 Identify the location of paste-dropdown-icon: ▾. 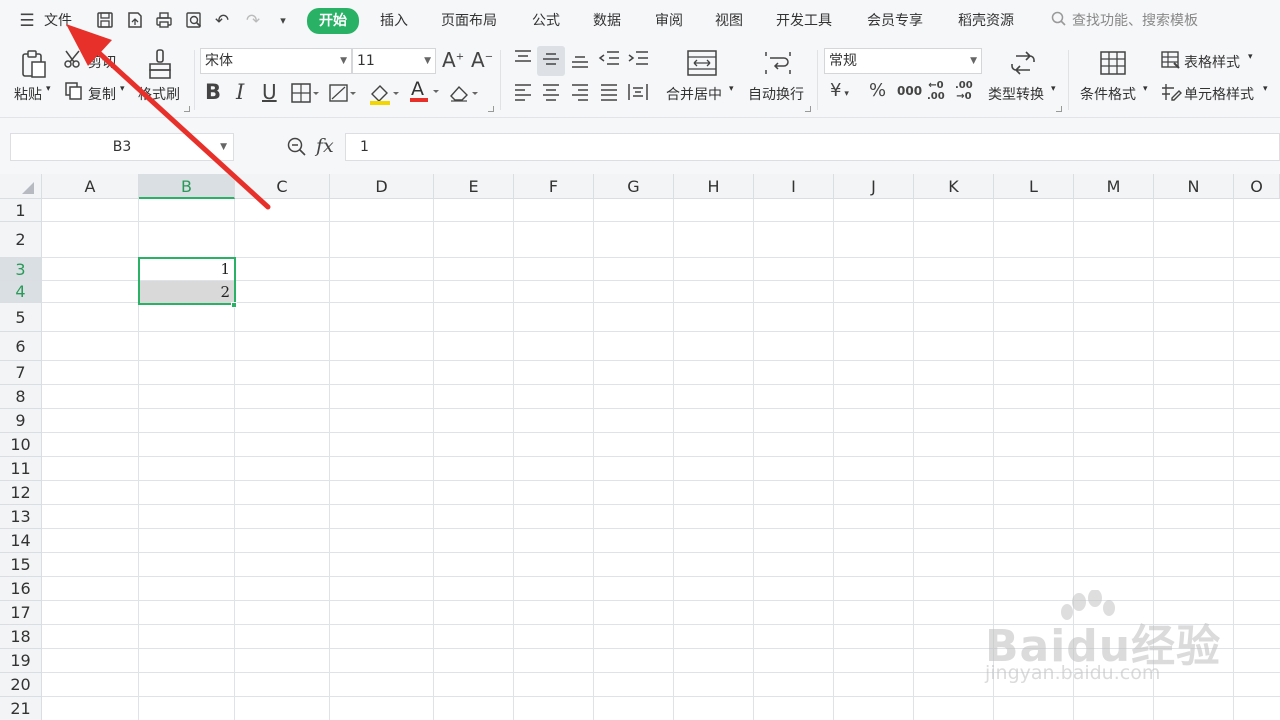
(48, 89).